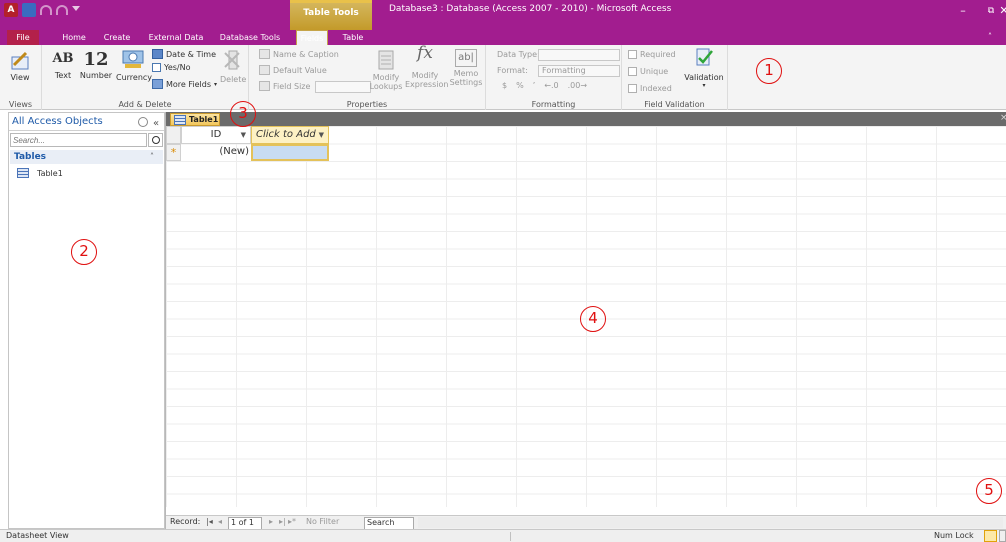 This screenshot has width=1006, height=542. Describe the element at coordinates (282, 521) in the screenshot. I see `last-record-button: ▸|` at that location.